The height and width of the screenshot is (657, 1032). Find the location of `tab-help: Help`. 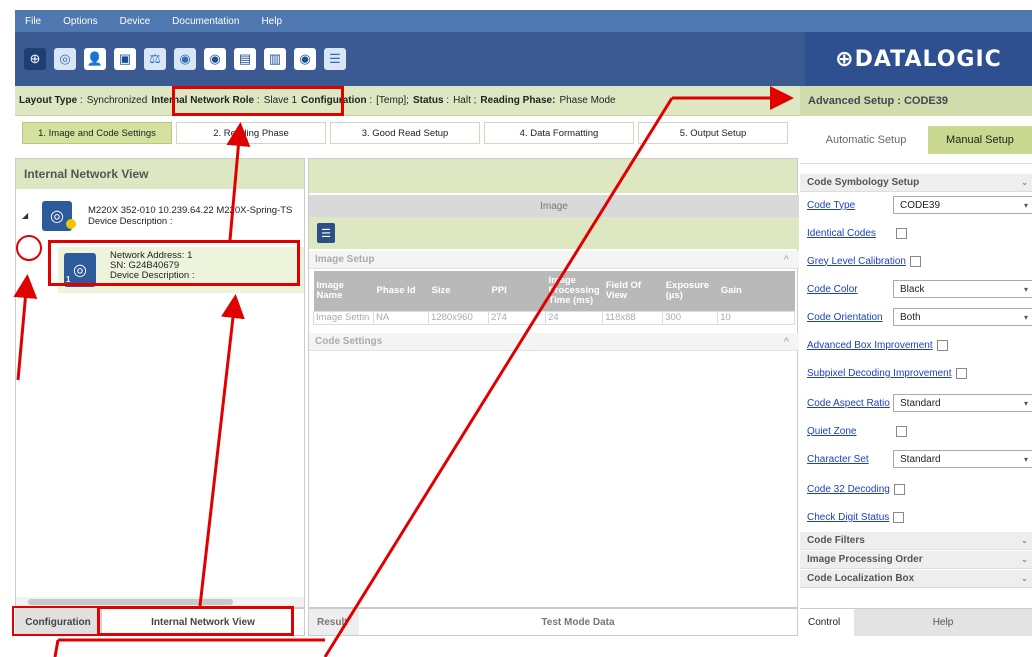

tab-help: Help is located at coordinates (943, 622).